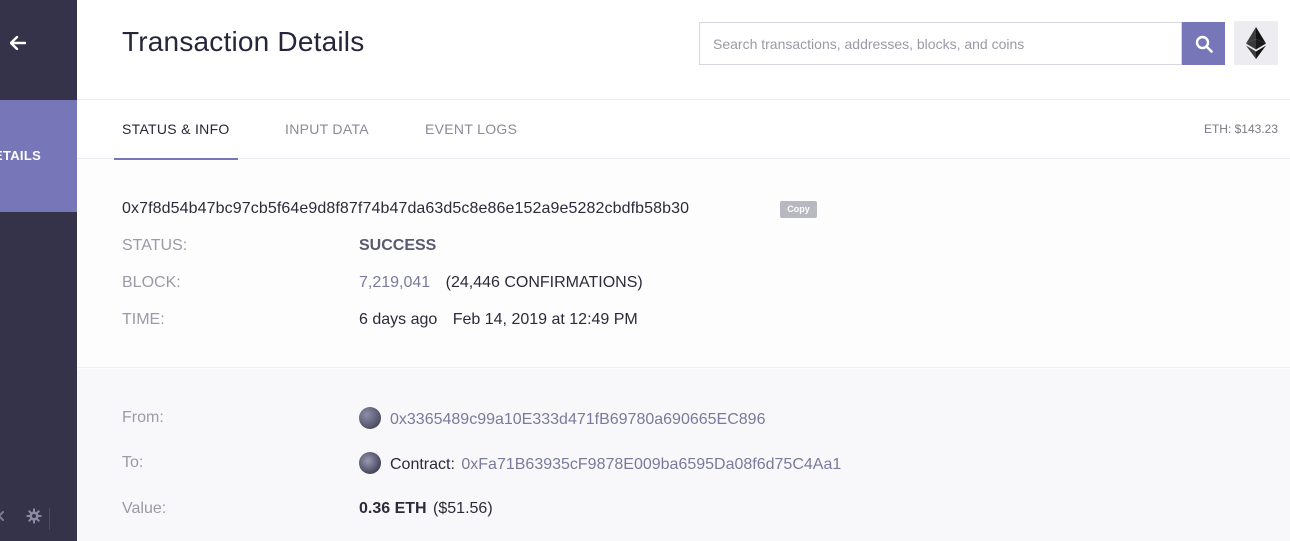 This screenshot has width=1290, height=541. I want to click on time-value: 6 days ago Feb 14, 2019 at 12:49 PM, so click(498, 320).